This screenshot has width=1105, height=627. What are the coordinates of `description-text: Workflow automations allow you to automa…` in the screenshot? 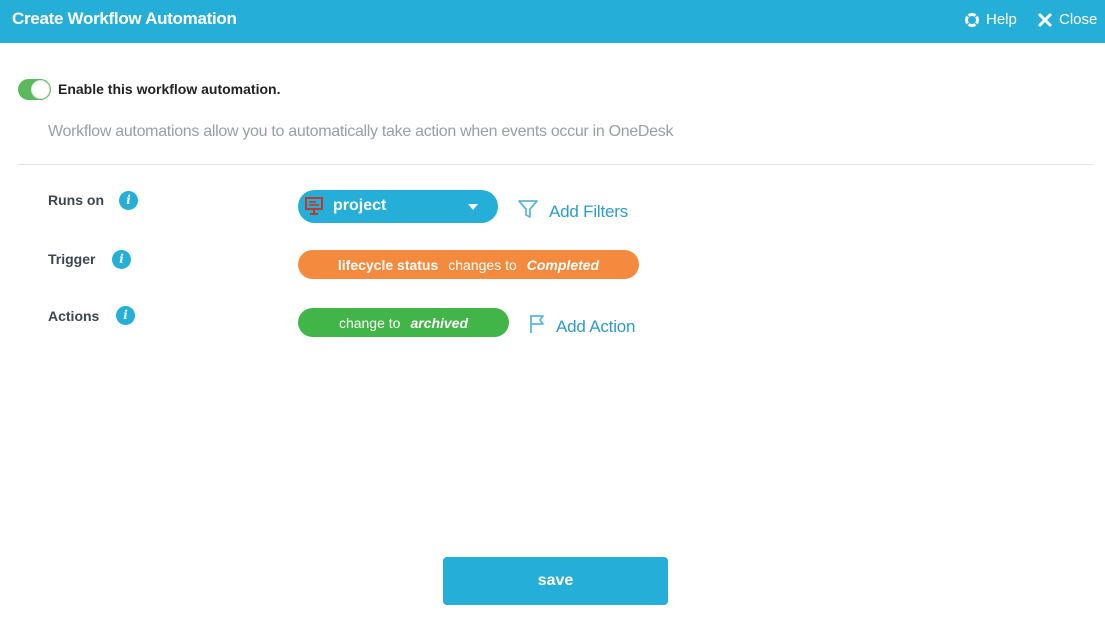 It's located at (361, 131).